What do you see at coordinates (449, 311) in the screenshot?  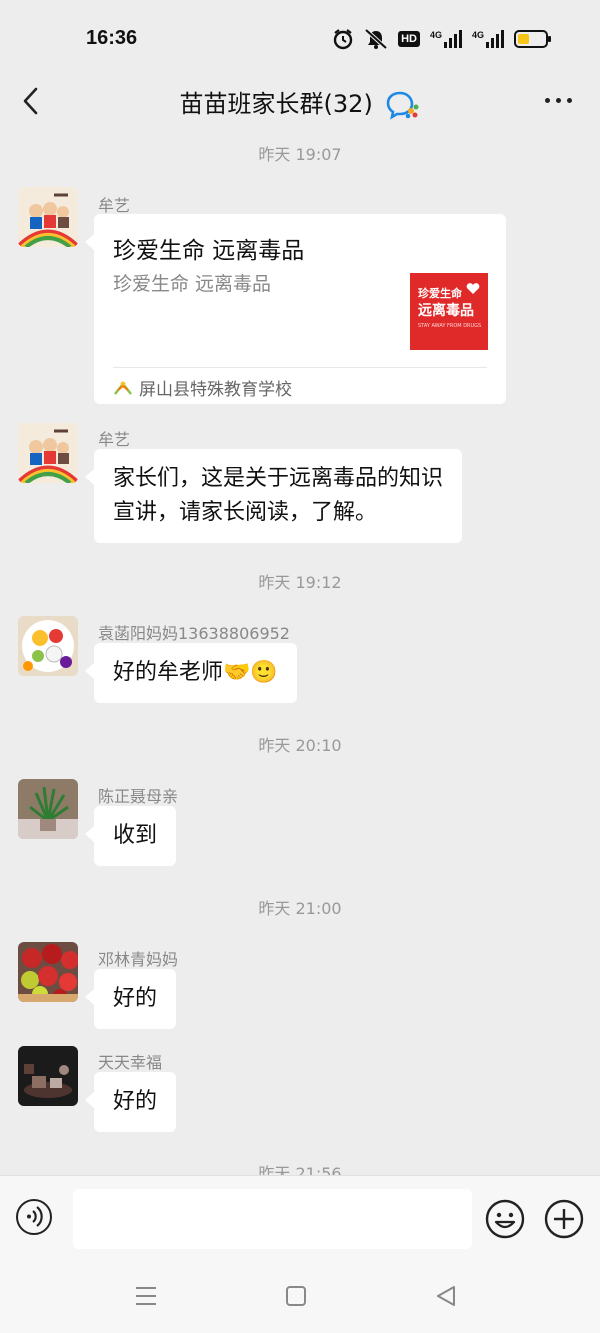 I see `card-thumbnail: 珍爱生命 远离毒品 STAY AWAY FROM DRUGS` at bounding box center [449, 311].